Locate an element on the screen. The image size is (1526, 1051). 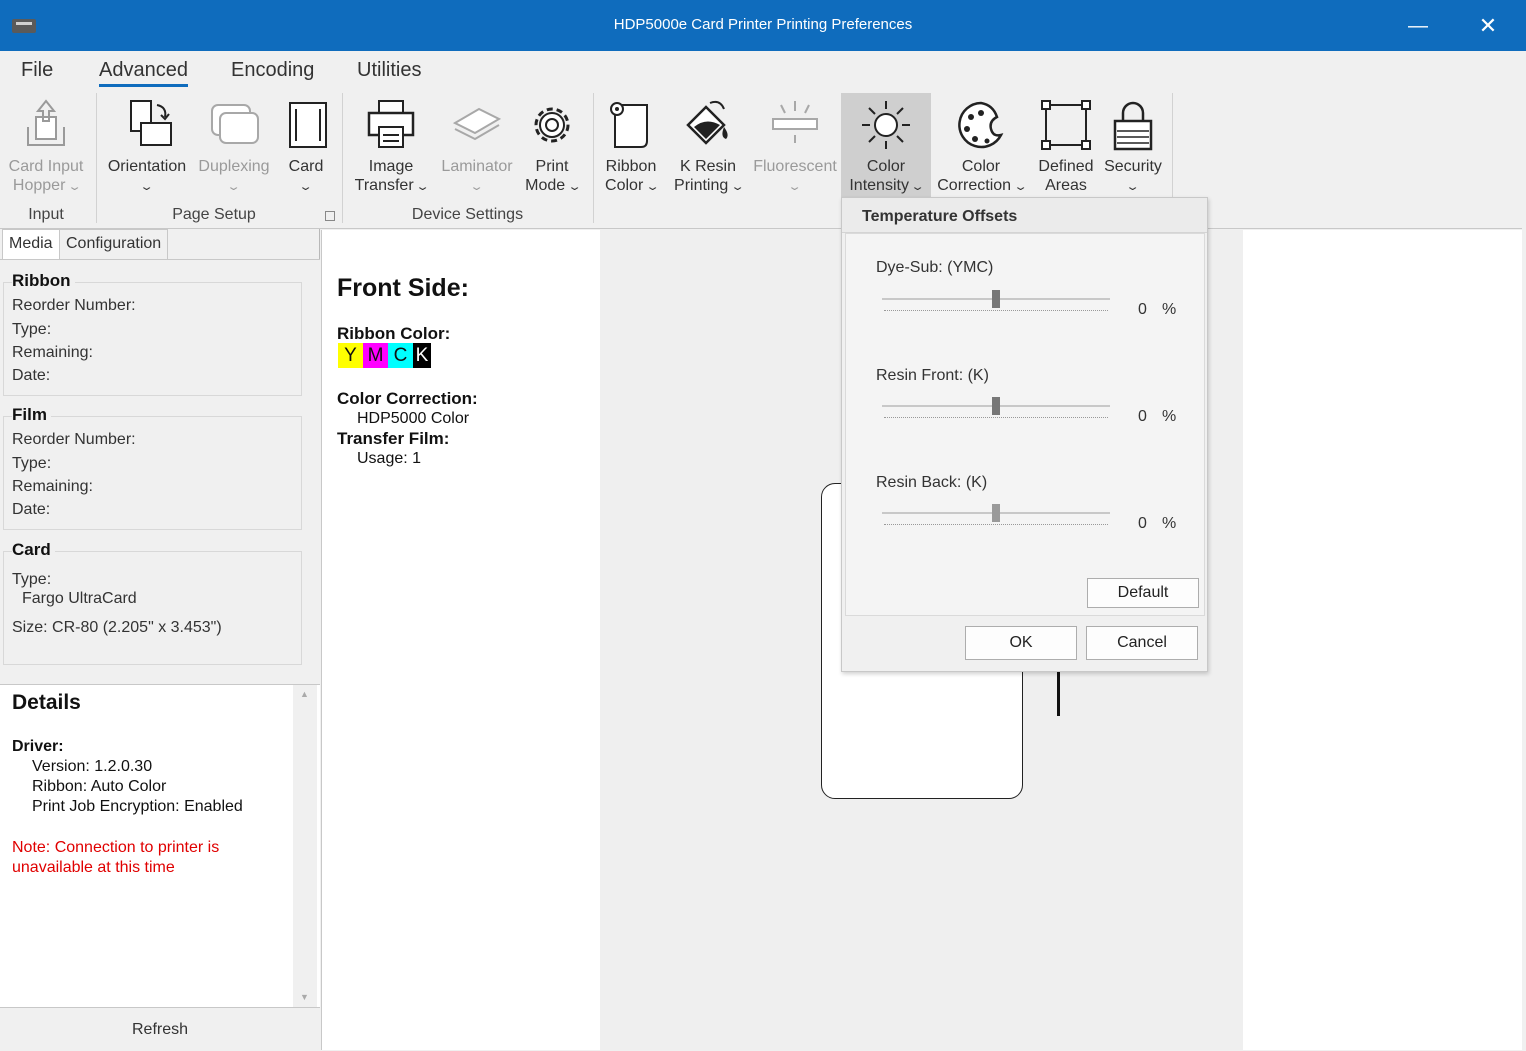
card-type-value: Fargo UltraCard is located at coordinates (79, 598).